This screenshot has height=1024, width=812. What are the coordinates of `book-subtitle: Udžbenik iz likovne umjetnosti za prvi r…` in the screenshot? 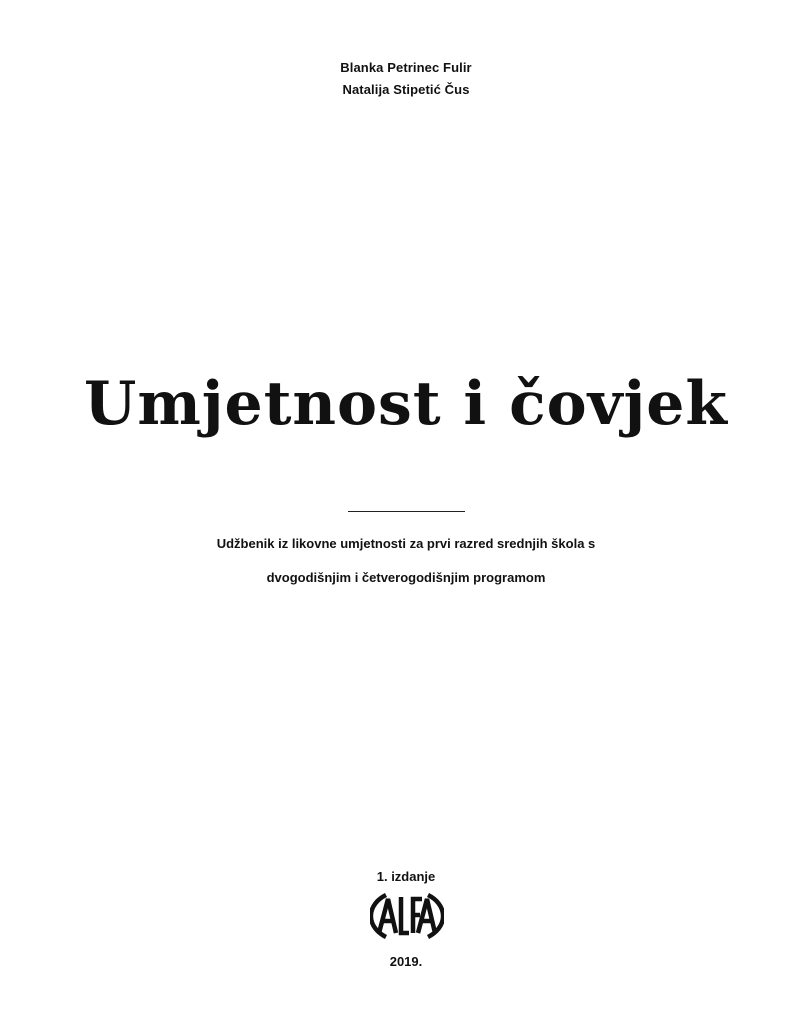 It's located at (406, 561).